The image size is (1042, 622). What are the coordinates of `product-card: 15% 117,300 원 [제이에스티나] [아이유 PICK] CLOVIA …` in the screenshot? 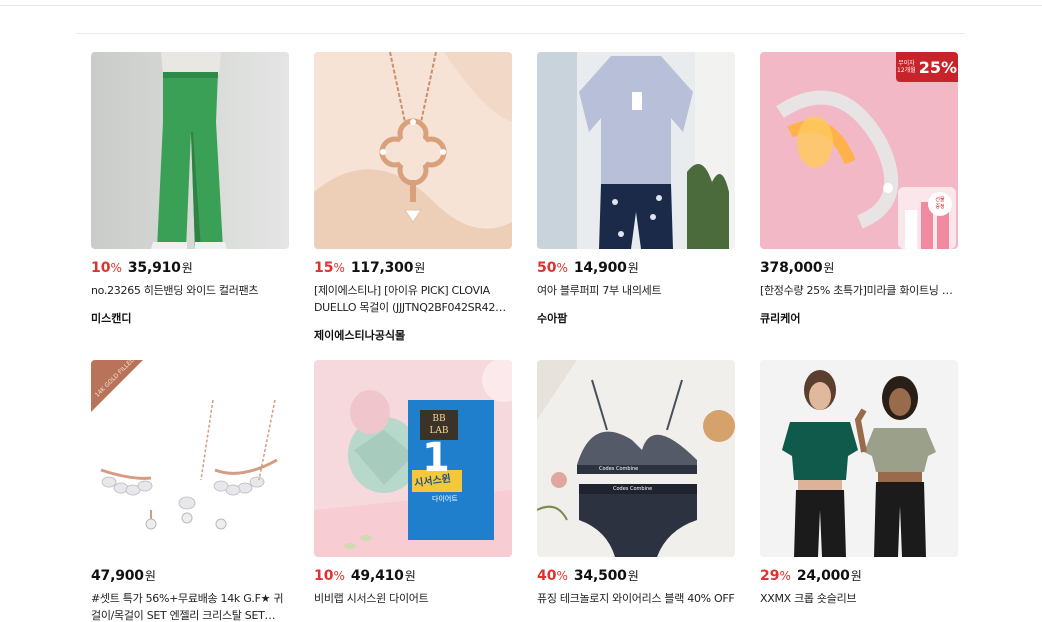 It's located at (413, 197).